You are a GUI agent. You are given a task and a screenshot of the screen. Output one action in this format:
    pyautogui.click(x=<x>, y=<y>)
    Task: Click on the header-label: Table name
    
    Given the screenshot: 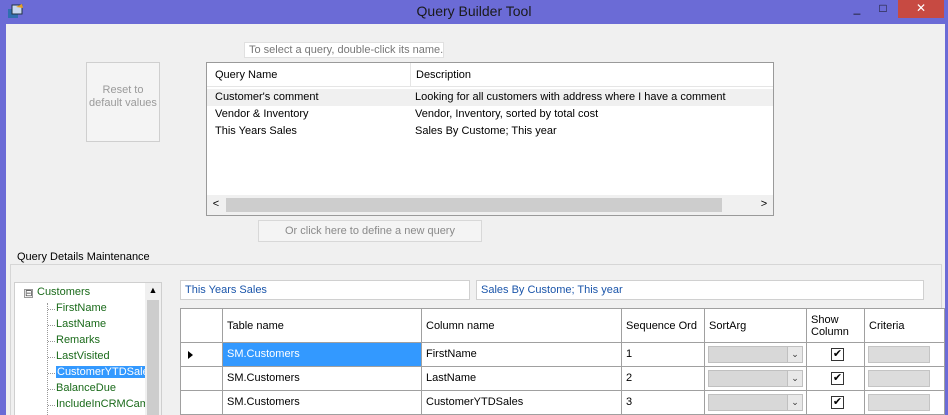 What is the action you would take?
    pyautogui.click(x=255, y=325)
    